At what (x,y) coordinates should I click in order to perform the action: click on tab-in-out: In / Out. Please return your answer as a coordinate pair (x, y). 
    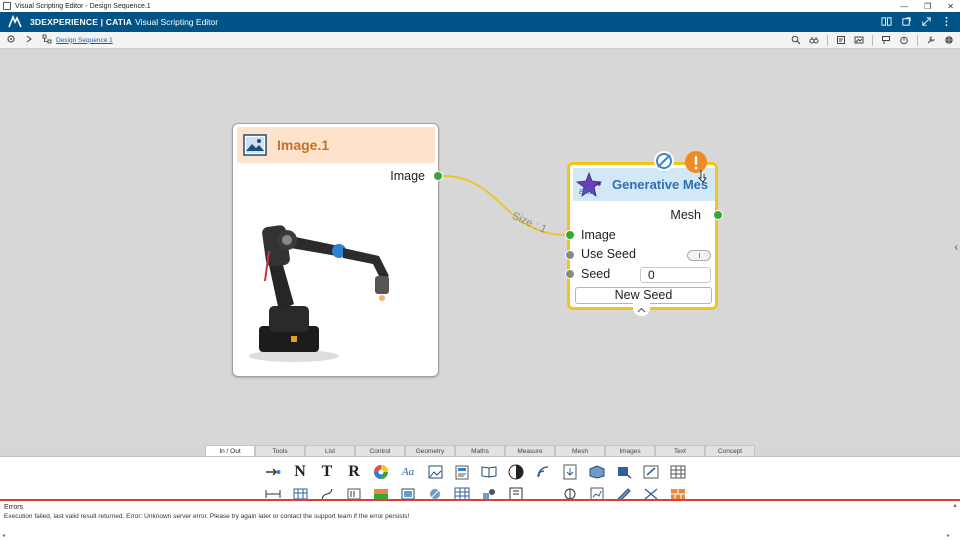
    Looking at the image, I should click on (230, 450).